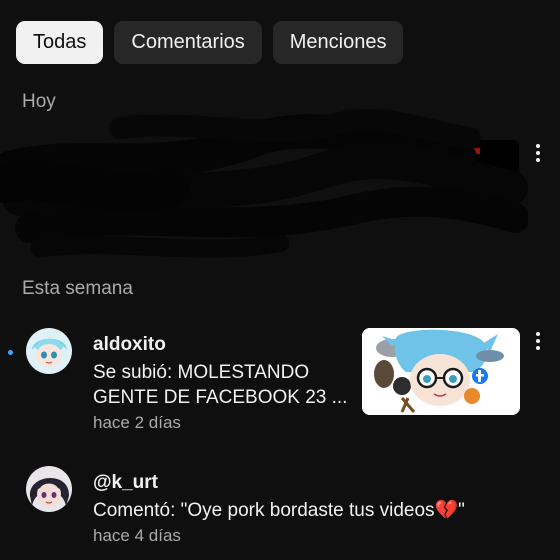 The height and width of the screenshot is (560, 560). I want to click on thumbnail-image, so click(441, 371).